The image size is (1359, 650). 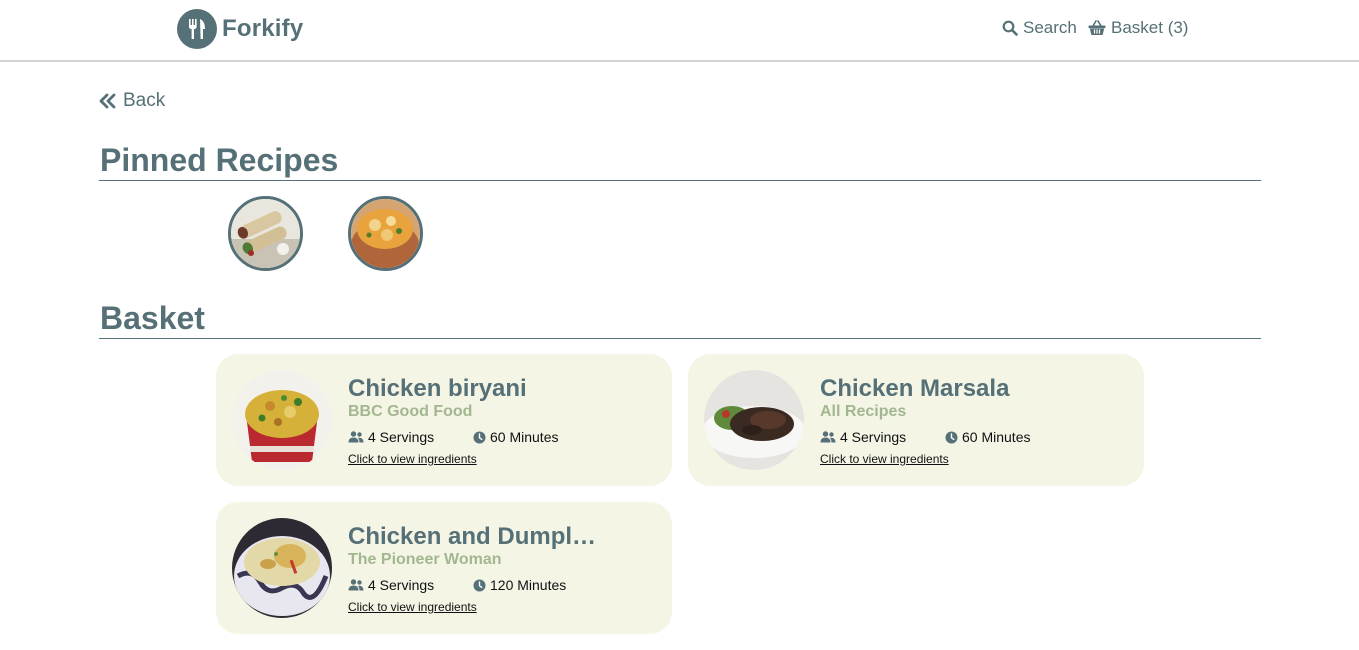 I want to click on pinned-divider, so click(x=680, y=180).